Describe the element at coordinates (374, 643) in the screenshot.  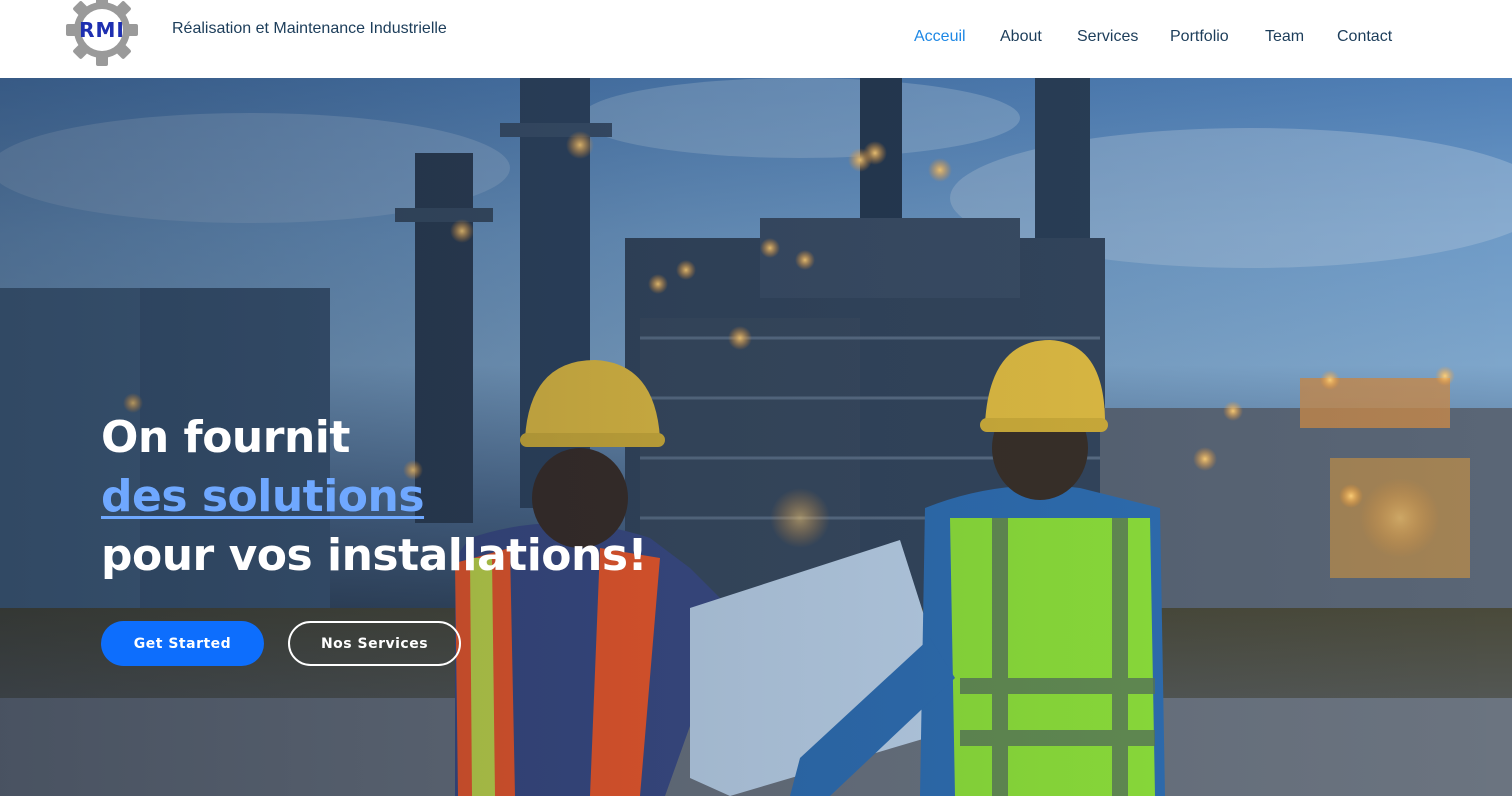
I see `nos-services-button: Nos Services` at that location.